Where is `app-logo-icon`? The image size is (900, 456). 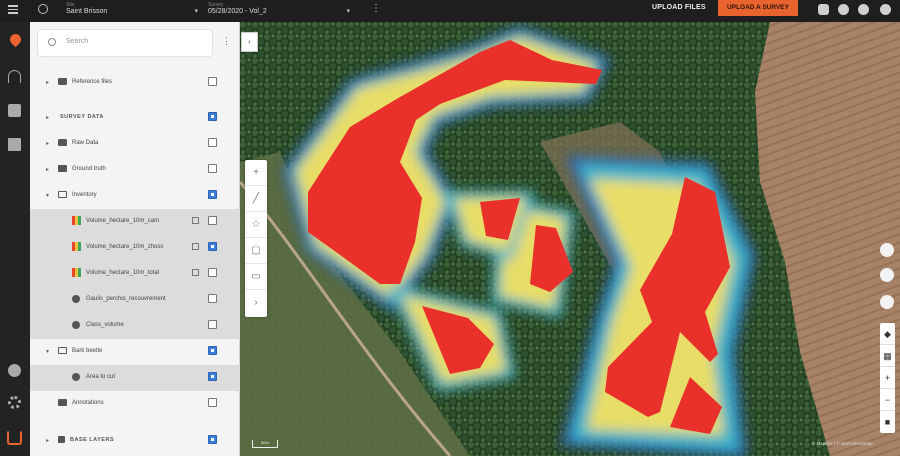
app-logo-icon is located at coordinates (14, 437).